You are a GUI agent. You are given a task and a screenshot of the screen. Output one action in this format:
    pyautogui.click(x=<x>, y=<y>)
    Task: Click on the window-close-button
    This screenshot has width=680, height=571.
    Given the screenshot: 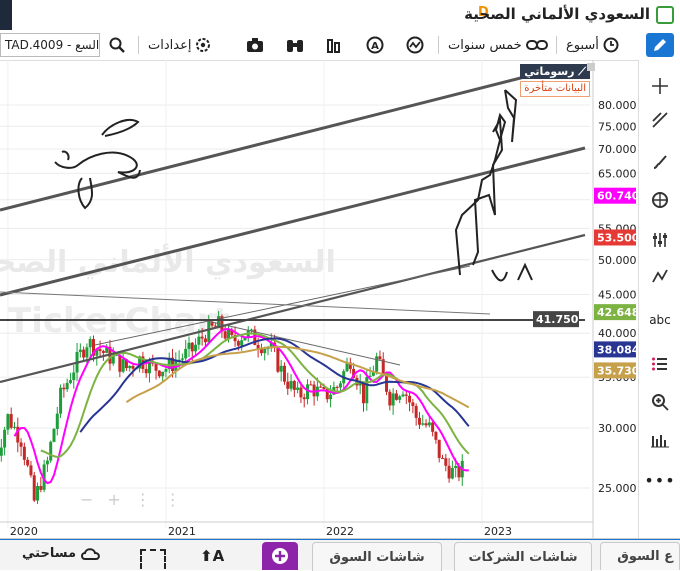 What is the action you would take?
    pyautogui.click(x=665, y=15)
    